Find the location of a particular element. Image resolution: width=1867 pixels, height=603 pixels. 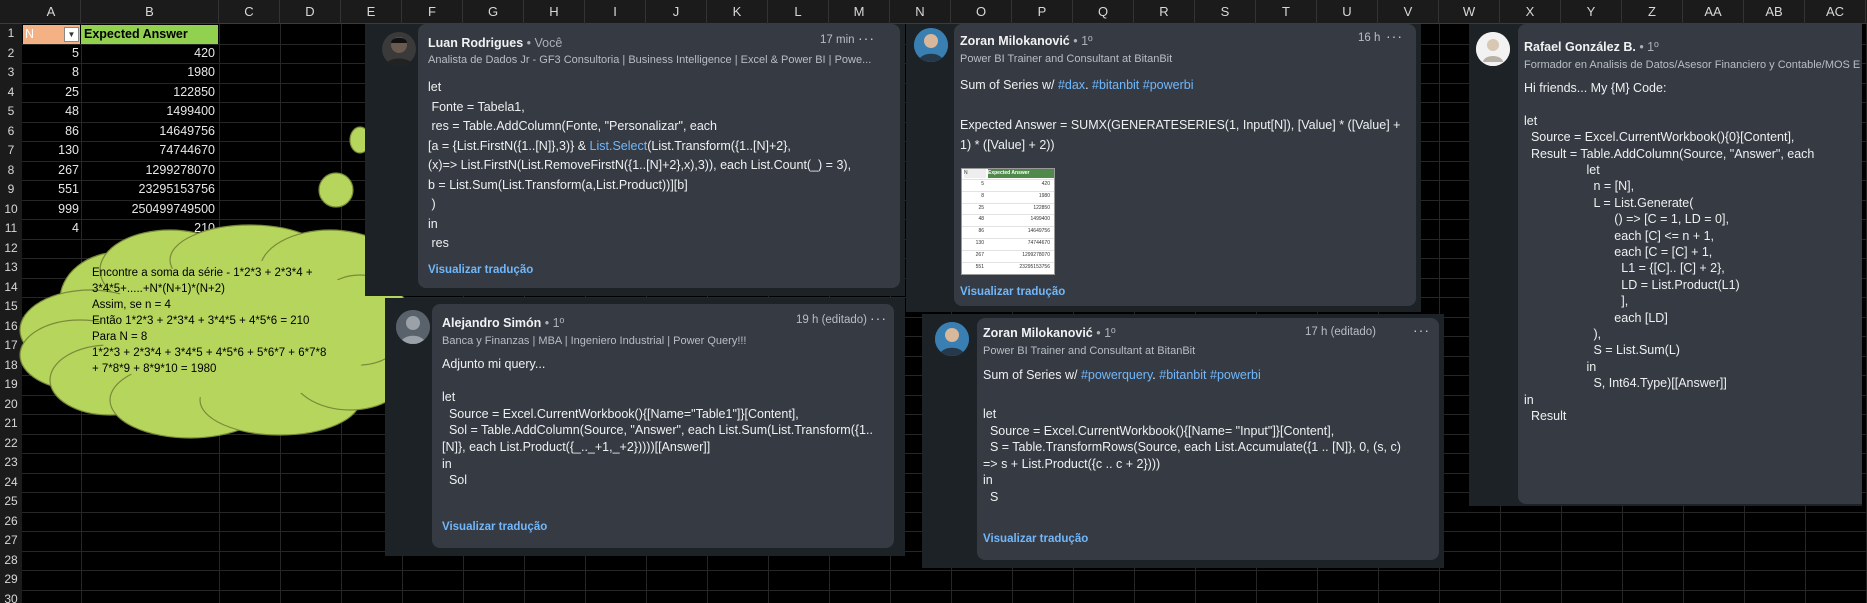

code-line: => s + List.Product({c .. c + 2}))) is located at coordinates (1072, 463).